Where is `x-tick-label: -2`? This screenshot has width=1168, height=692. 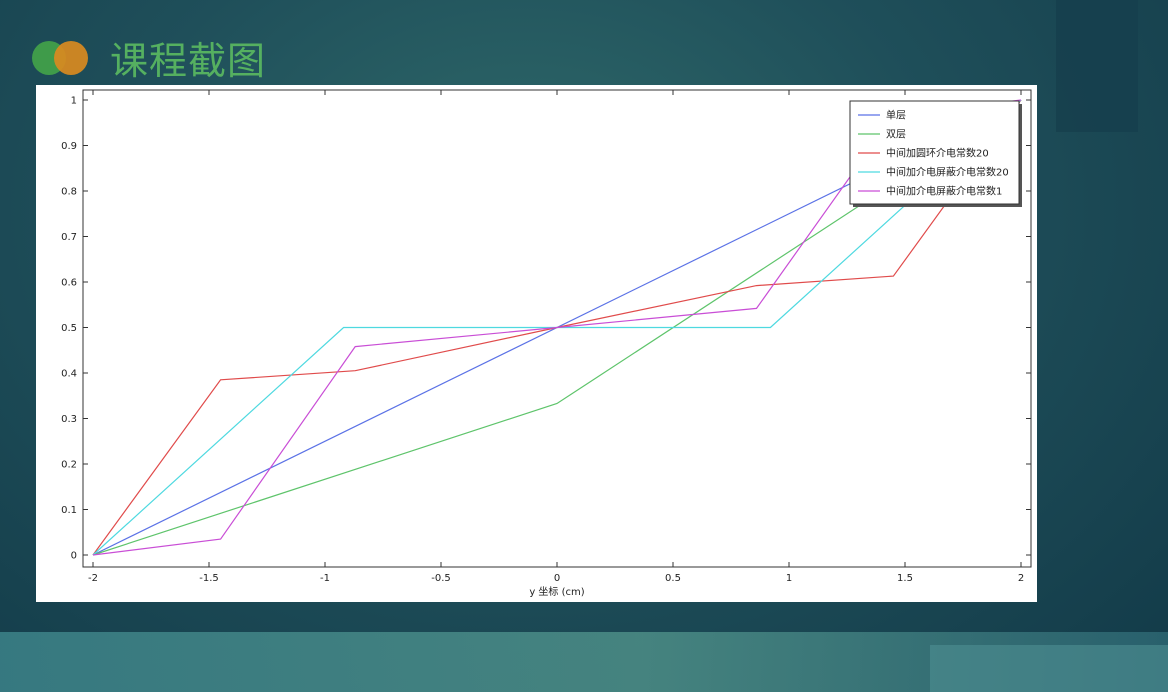 x-tick-label: -2 is located at coordinates (93, 578).